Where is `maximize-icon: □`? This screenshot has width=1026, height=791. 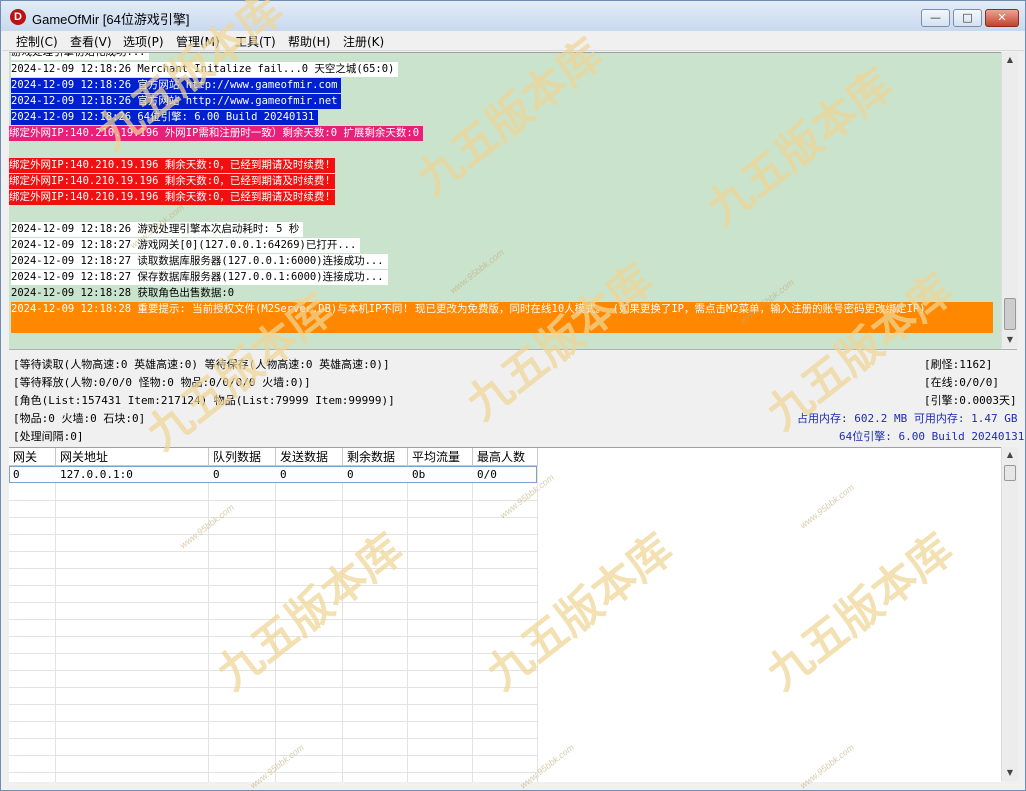 maximize-icon: □ is located at coordinates (967, 17).